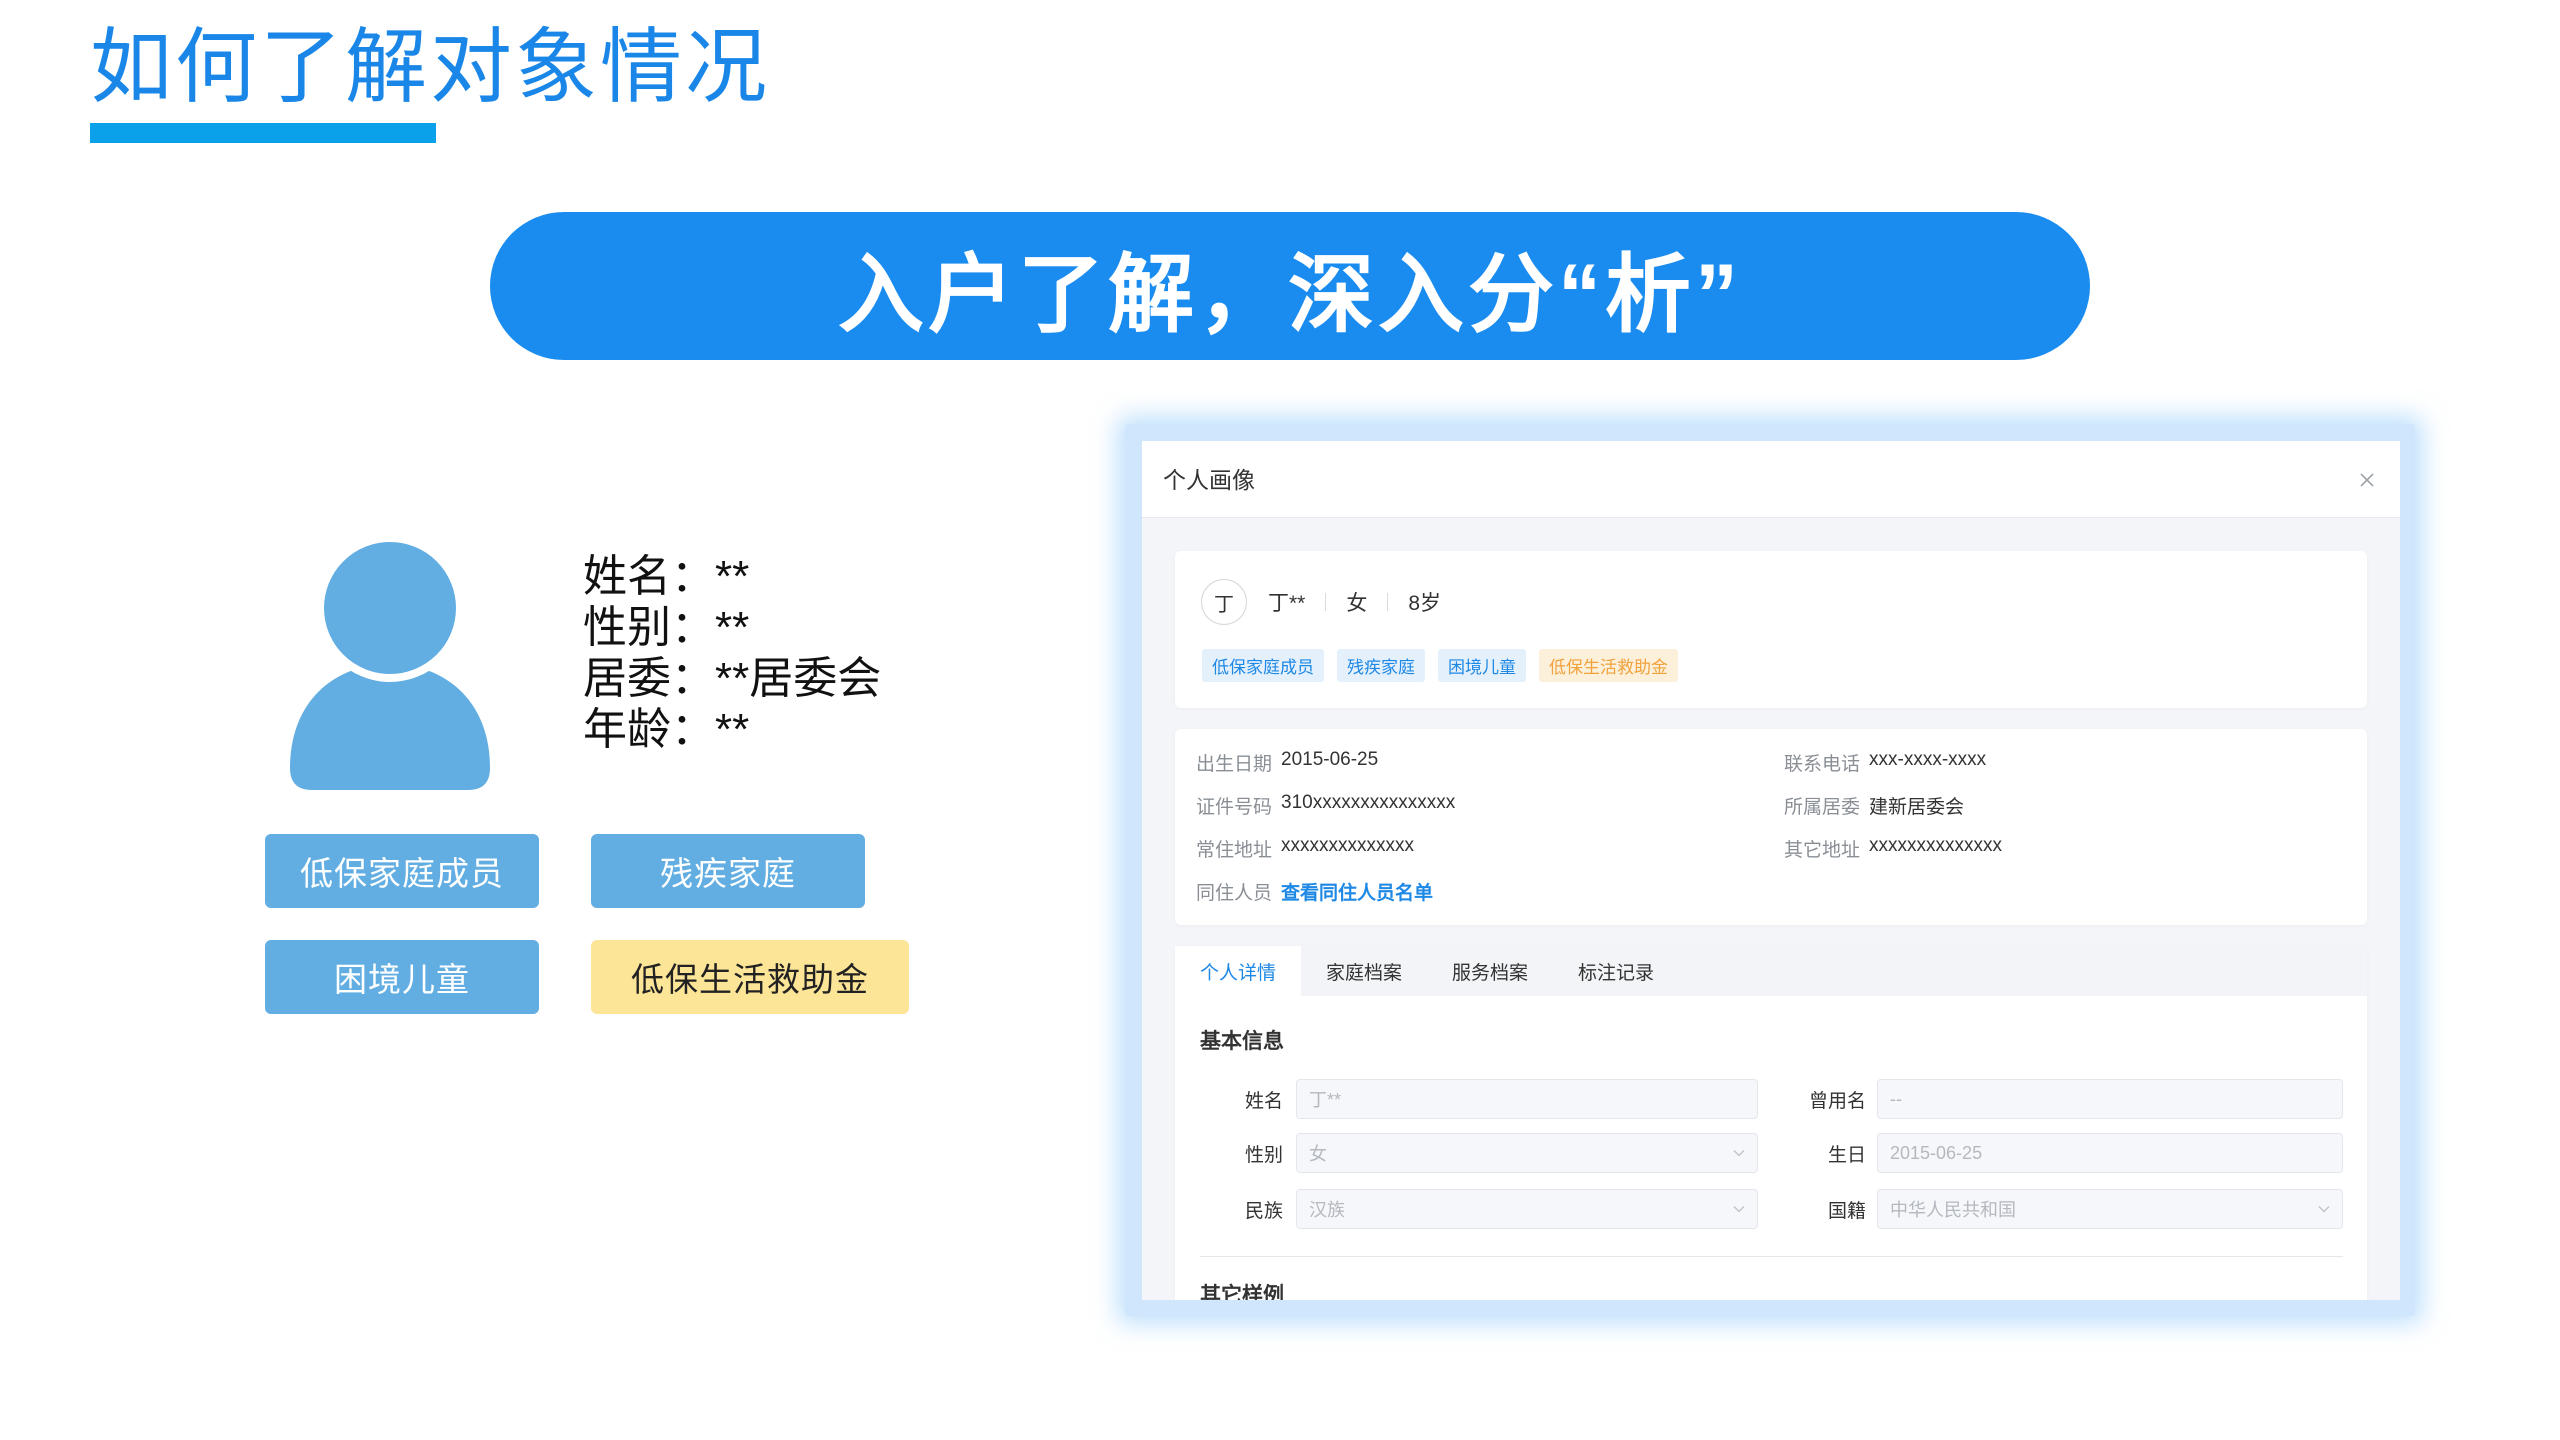 The image size is (2560, 1440). Describe the element at coordinates (1490, 762) in the screenshot. I see `detail-item: 出生日期 2015-06-25` at that location.